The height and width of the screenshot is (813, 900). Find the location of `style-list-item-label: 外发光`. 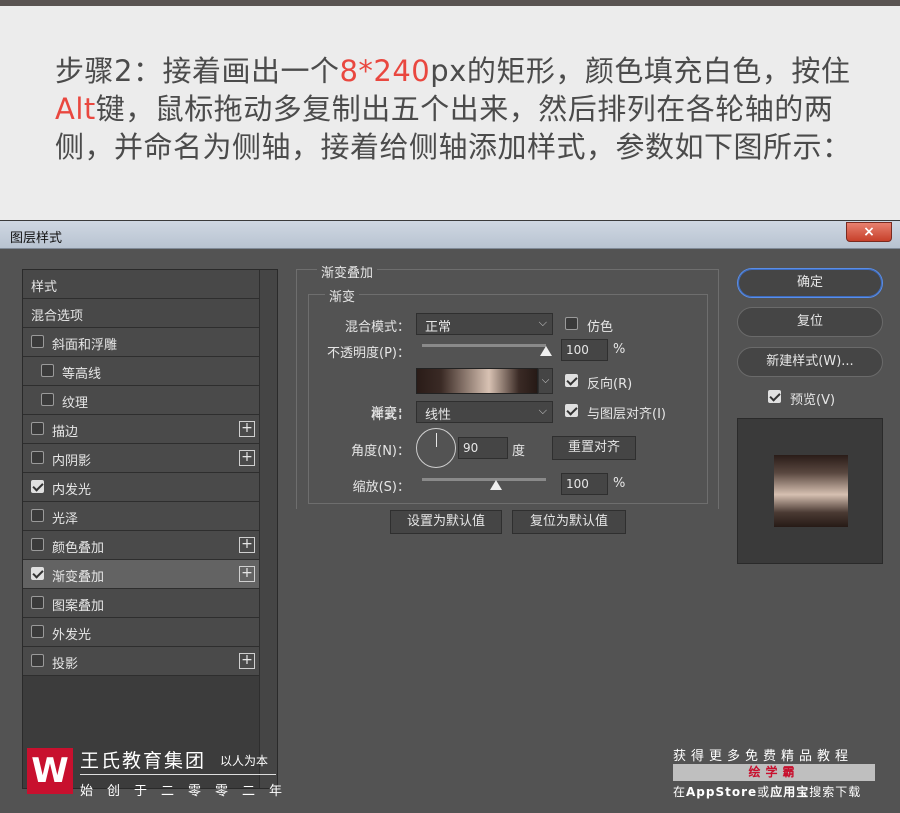

style-list-item-label: 外发光 is located at coordinates (72, 635).